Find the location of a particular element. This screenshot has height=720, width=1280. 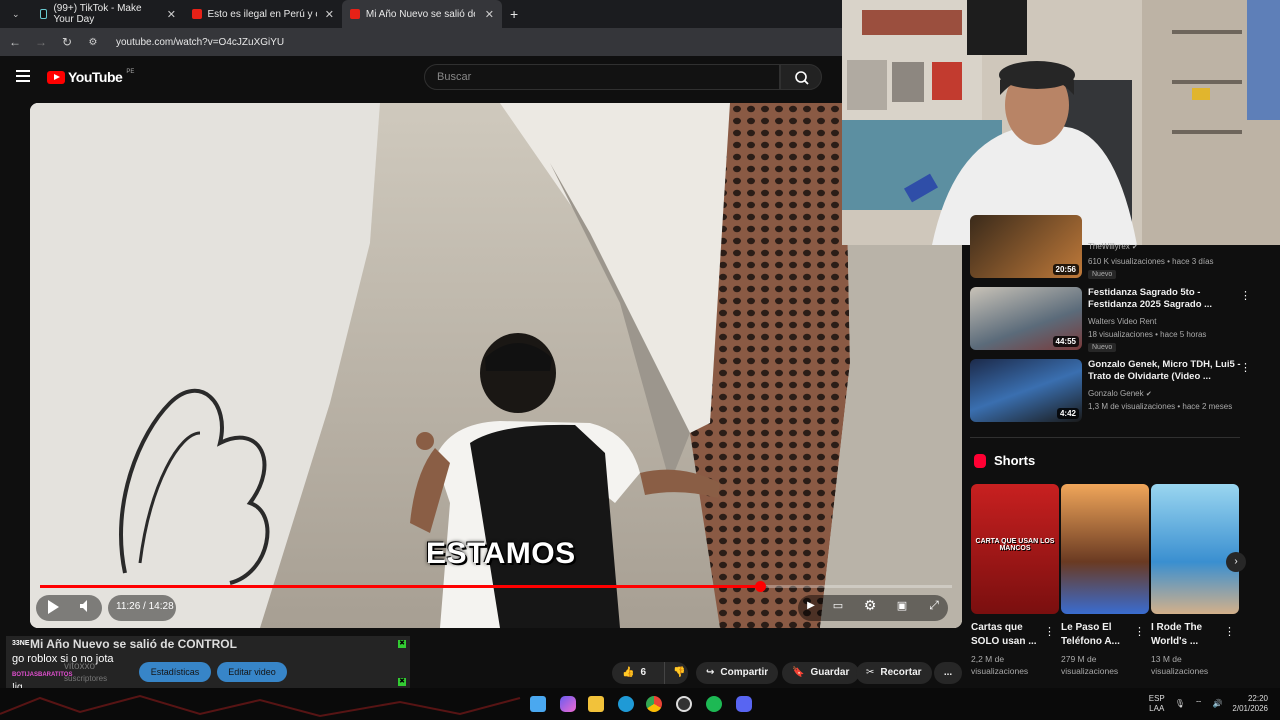

shorts-next-button: › is located at coordinates (1236, 562).